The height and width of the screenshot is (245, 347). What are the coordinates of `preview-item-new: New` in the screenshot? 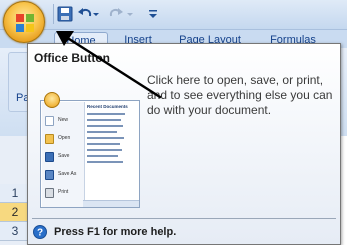 It's located at (64, 121).